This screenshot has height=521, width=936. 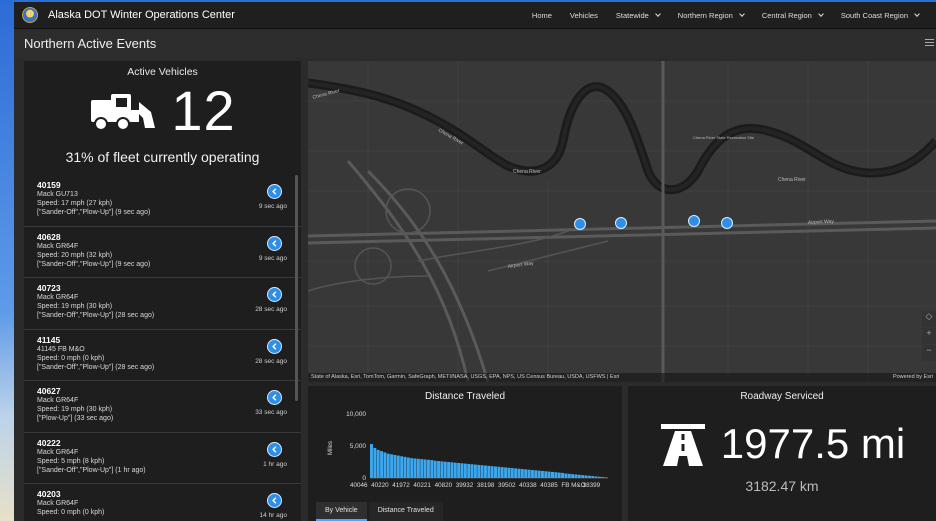 I want to click on nav-item-label: Northern Region, so click(x=705, y=15).